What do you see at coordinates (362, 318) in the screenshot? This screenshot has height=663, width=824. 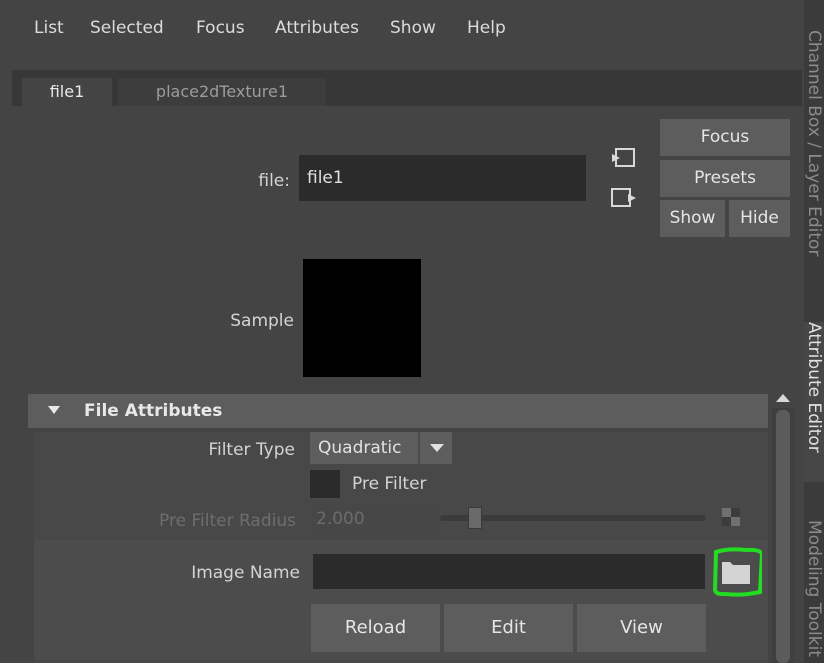 I see `sample-swatch` at bounding box center [362, 318].